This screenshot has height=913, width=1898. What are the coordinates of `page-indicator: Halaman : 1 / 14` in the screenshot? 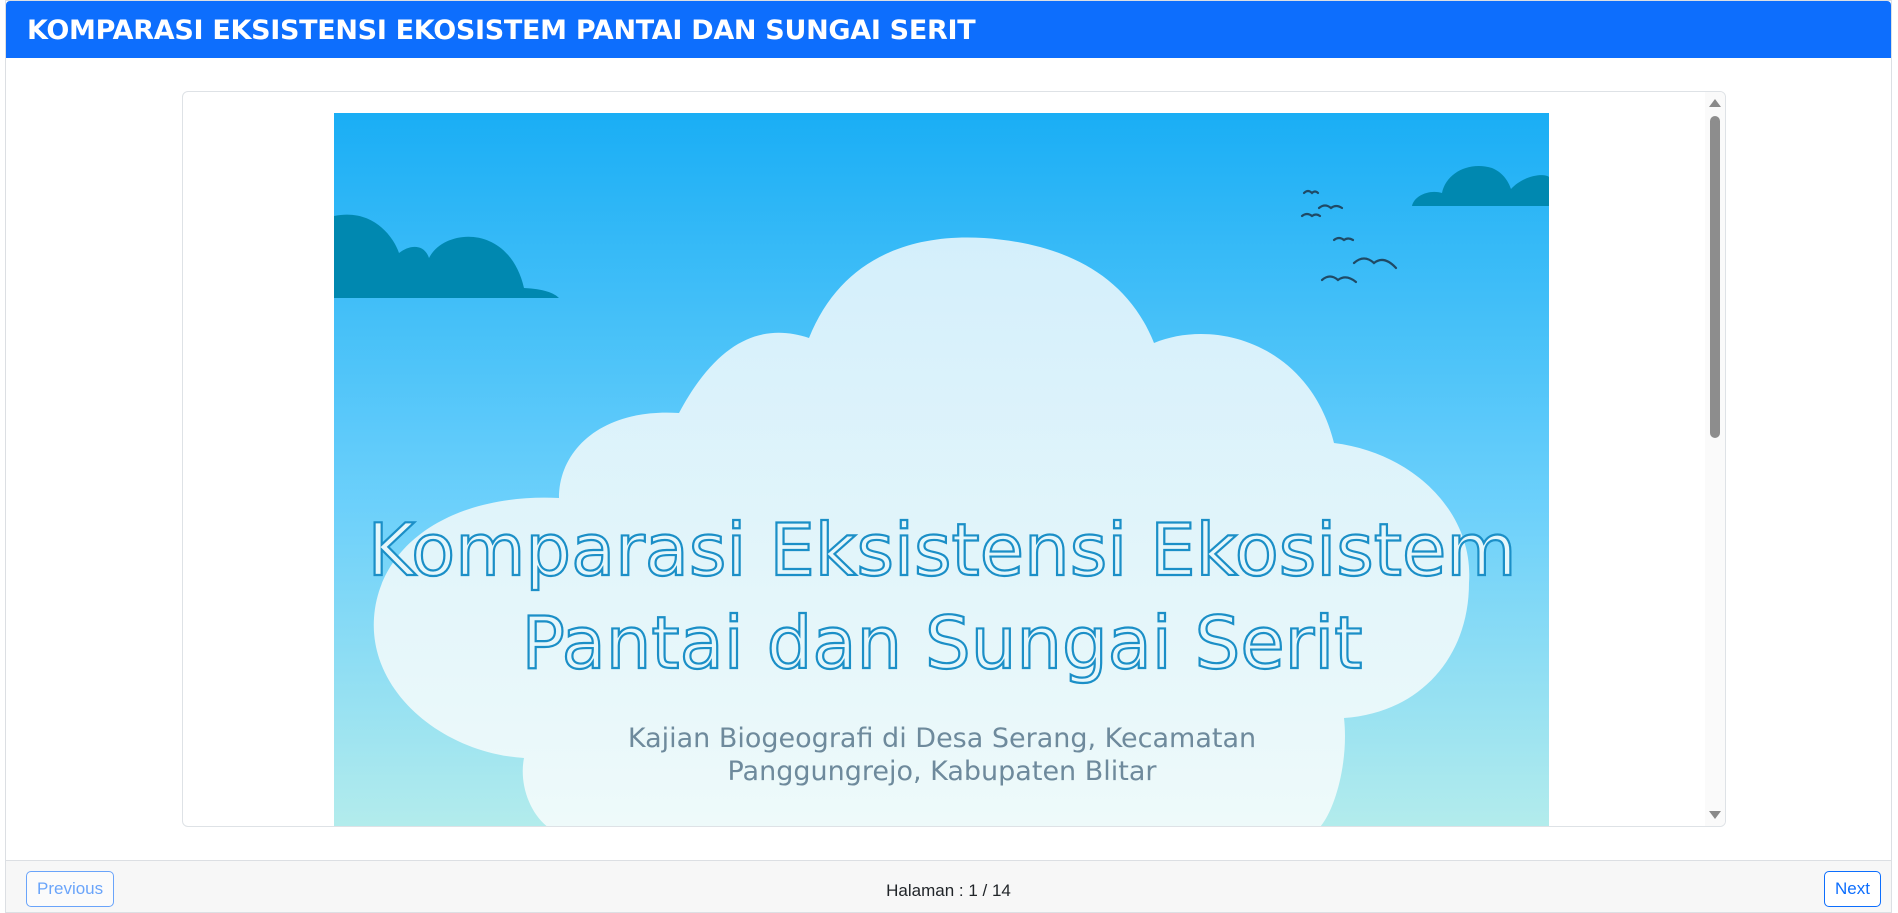 It's located at (948, 890).